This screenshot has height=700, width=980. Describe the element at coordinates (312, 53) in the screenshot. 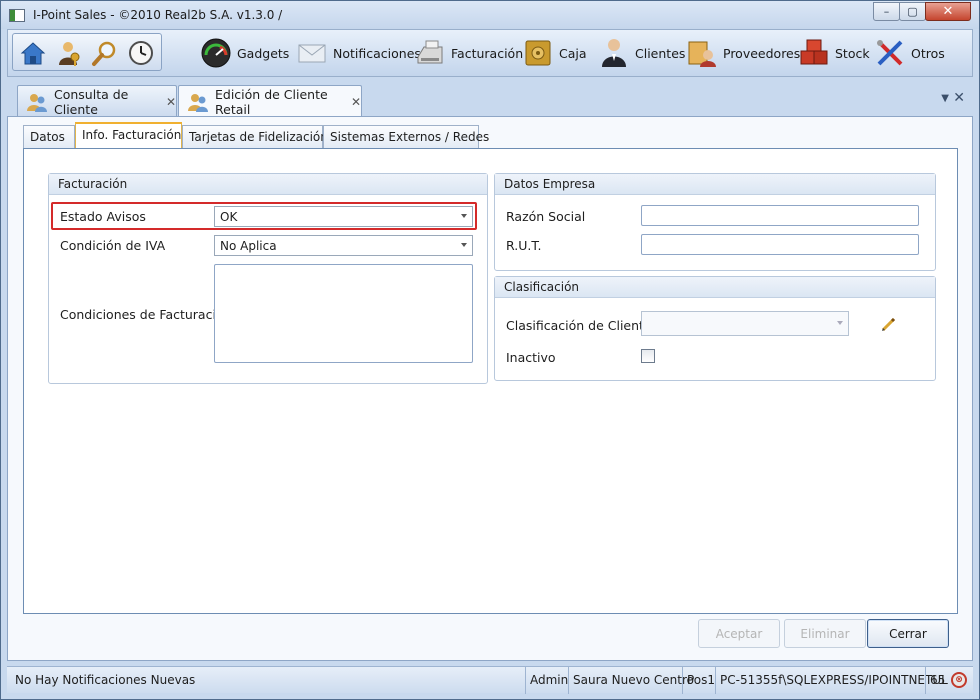

I see `envelope-icon` at that location.